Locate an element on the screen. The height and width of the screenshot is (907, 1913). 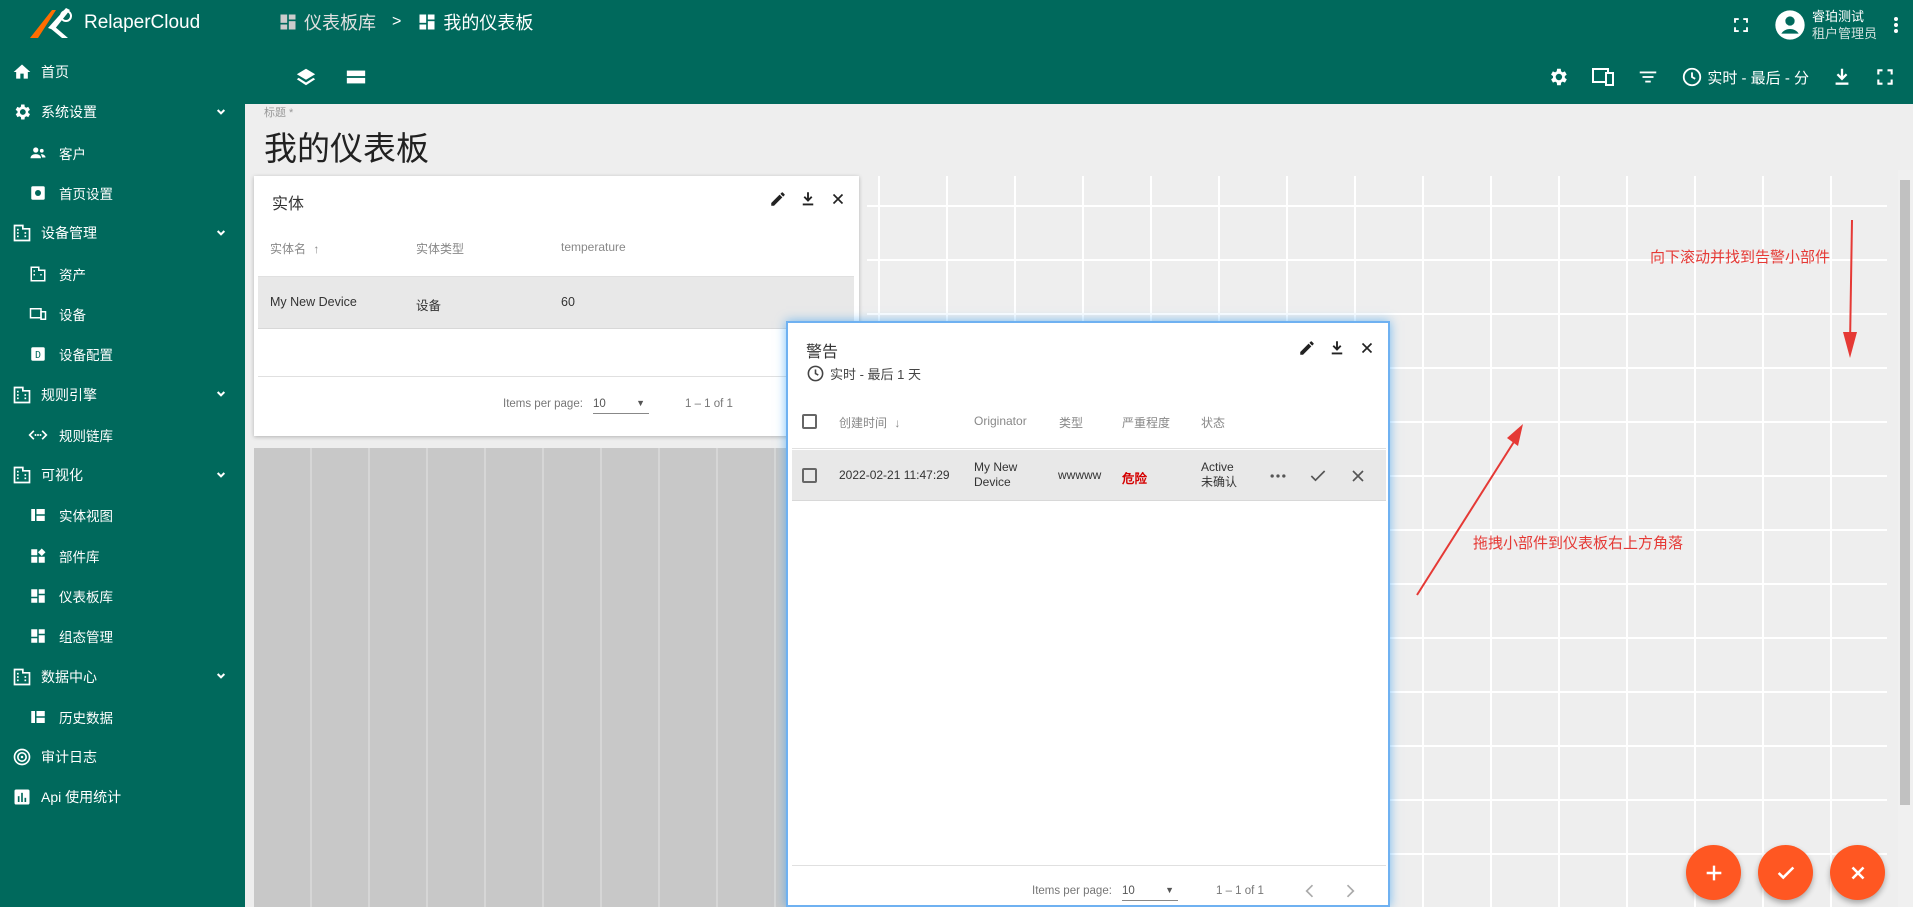
widget-placeholder is located at coordinates (521, 677).